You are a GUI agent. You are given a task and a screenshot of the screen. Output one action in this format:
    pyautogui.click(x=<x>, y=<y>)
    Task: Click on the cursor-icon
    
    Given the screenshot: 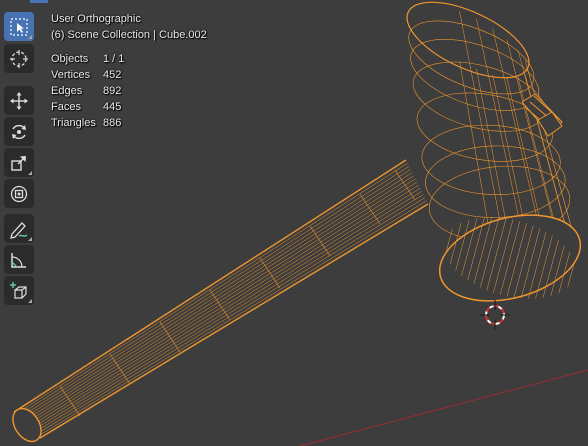 What is the action you would take?
    pyautogui.click(x=19, y=58)
    